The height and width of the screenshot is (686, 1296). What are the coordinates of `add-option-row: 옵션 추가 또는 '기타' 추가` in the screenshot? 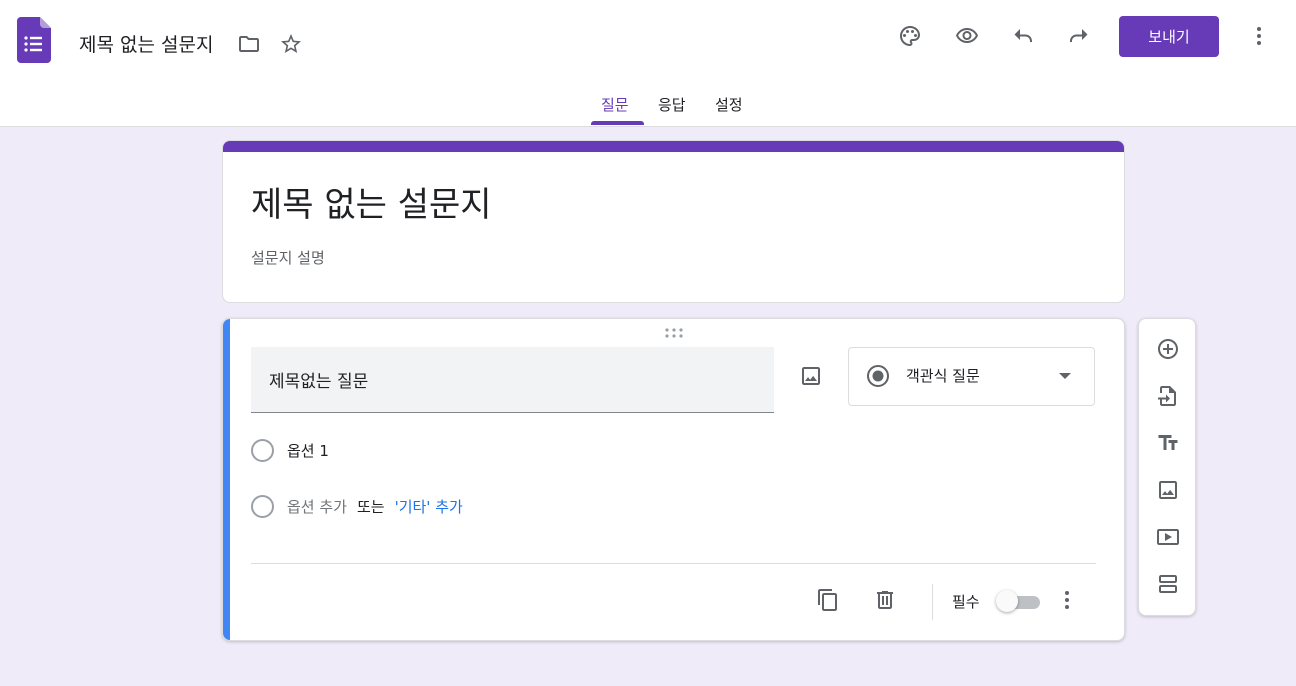 It's located at (357, 506).